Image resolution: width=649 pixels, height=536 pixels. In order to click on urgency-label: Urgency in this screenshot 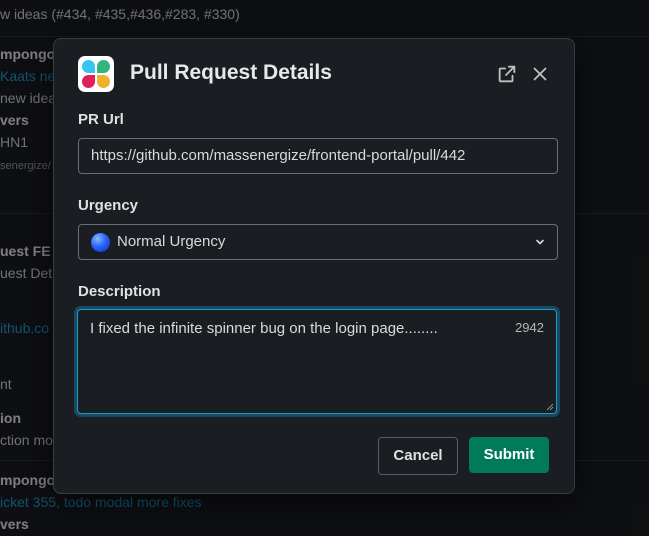, I will do `click(108, 205)`.